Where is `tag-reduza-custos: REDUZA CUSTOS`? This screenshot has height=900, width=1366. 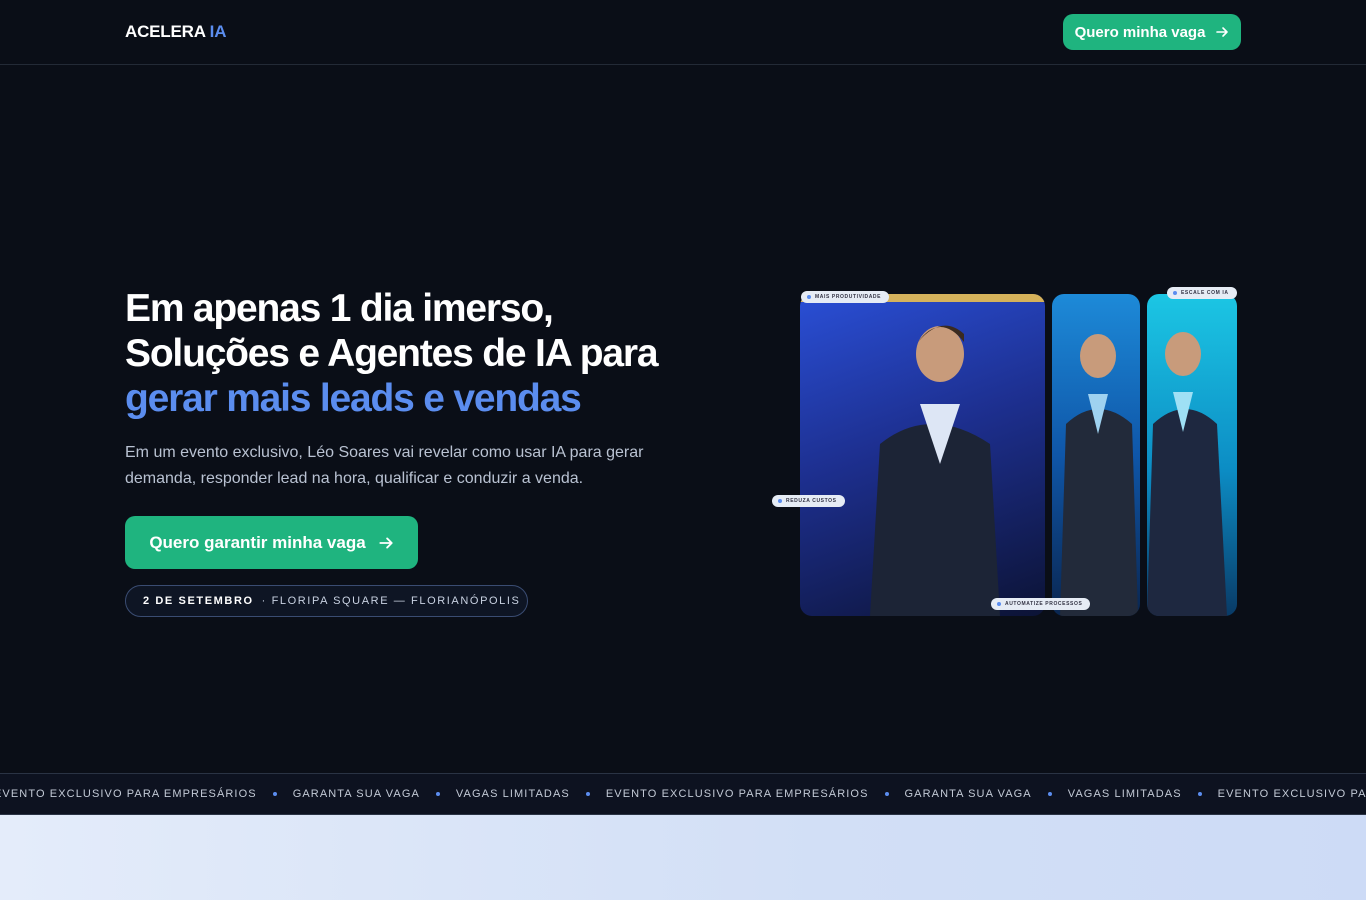
tag-reduza-custos: REDUZA CUSTOS is located at coordinates (808, 501).